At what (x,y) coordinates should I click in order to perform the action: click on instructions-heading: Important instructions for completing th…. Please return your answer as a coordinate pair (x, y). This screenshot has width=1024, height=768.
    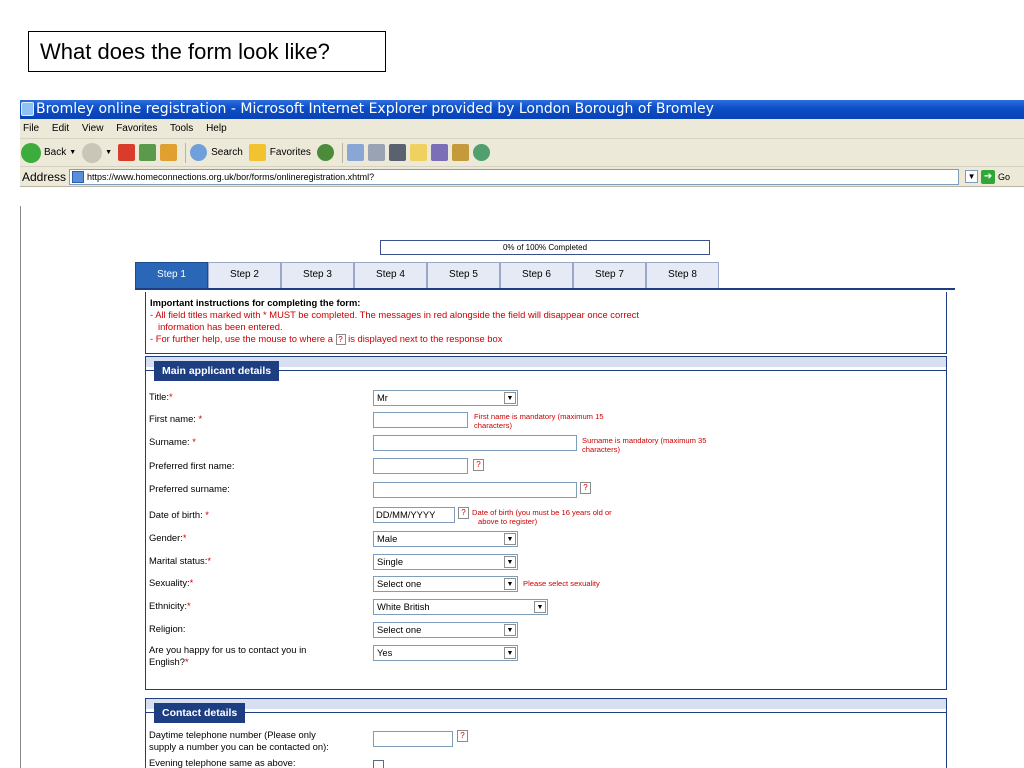
    Looking at the image, I should click on (255, 302).